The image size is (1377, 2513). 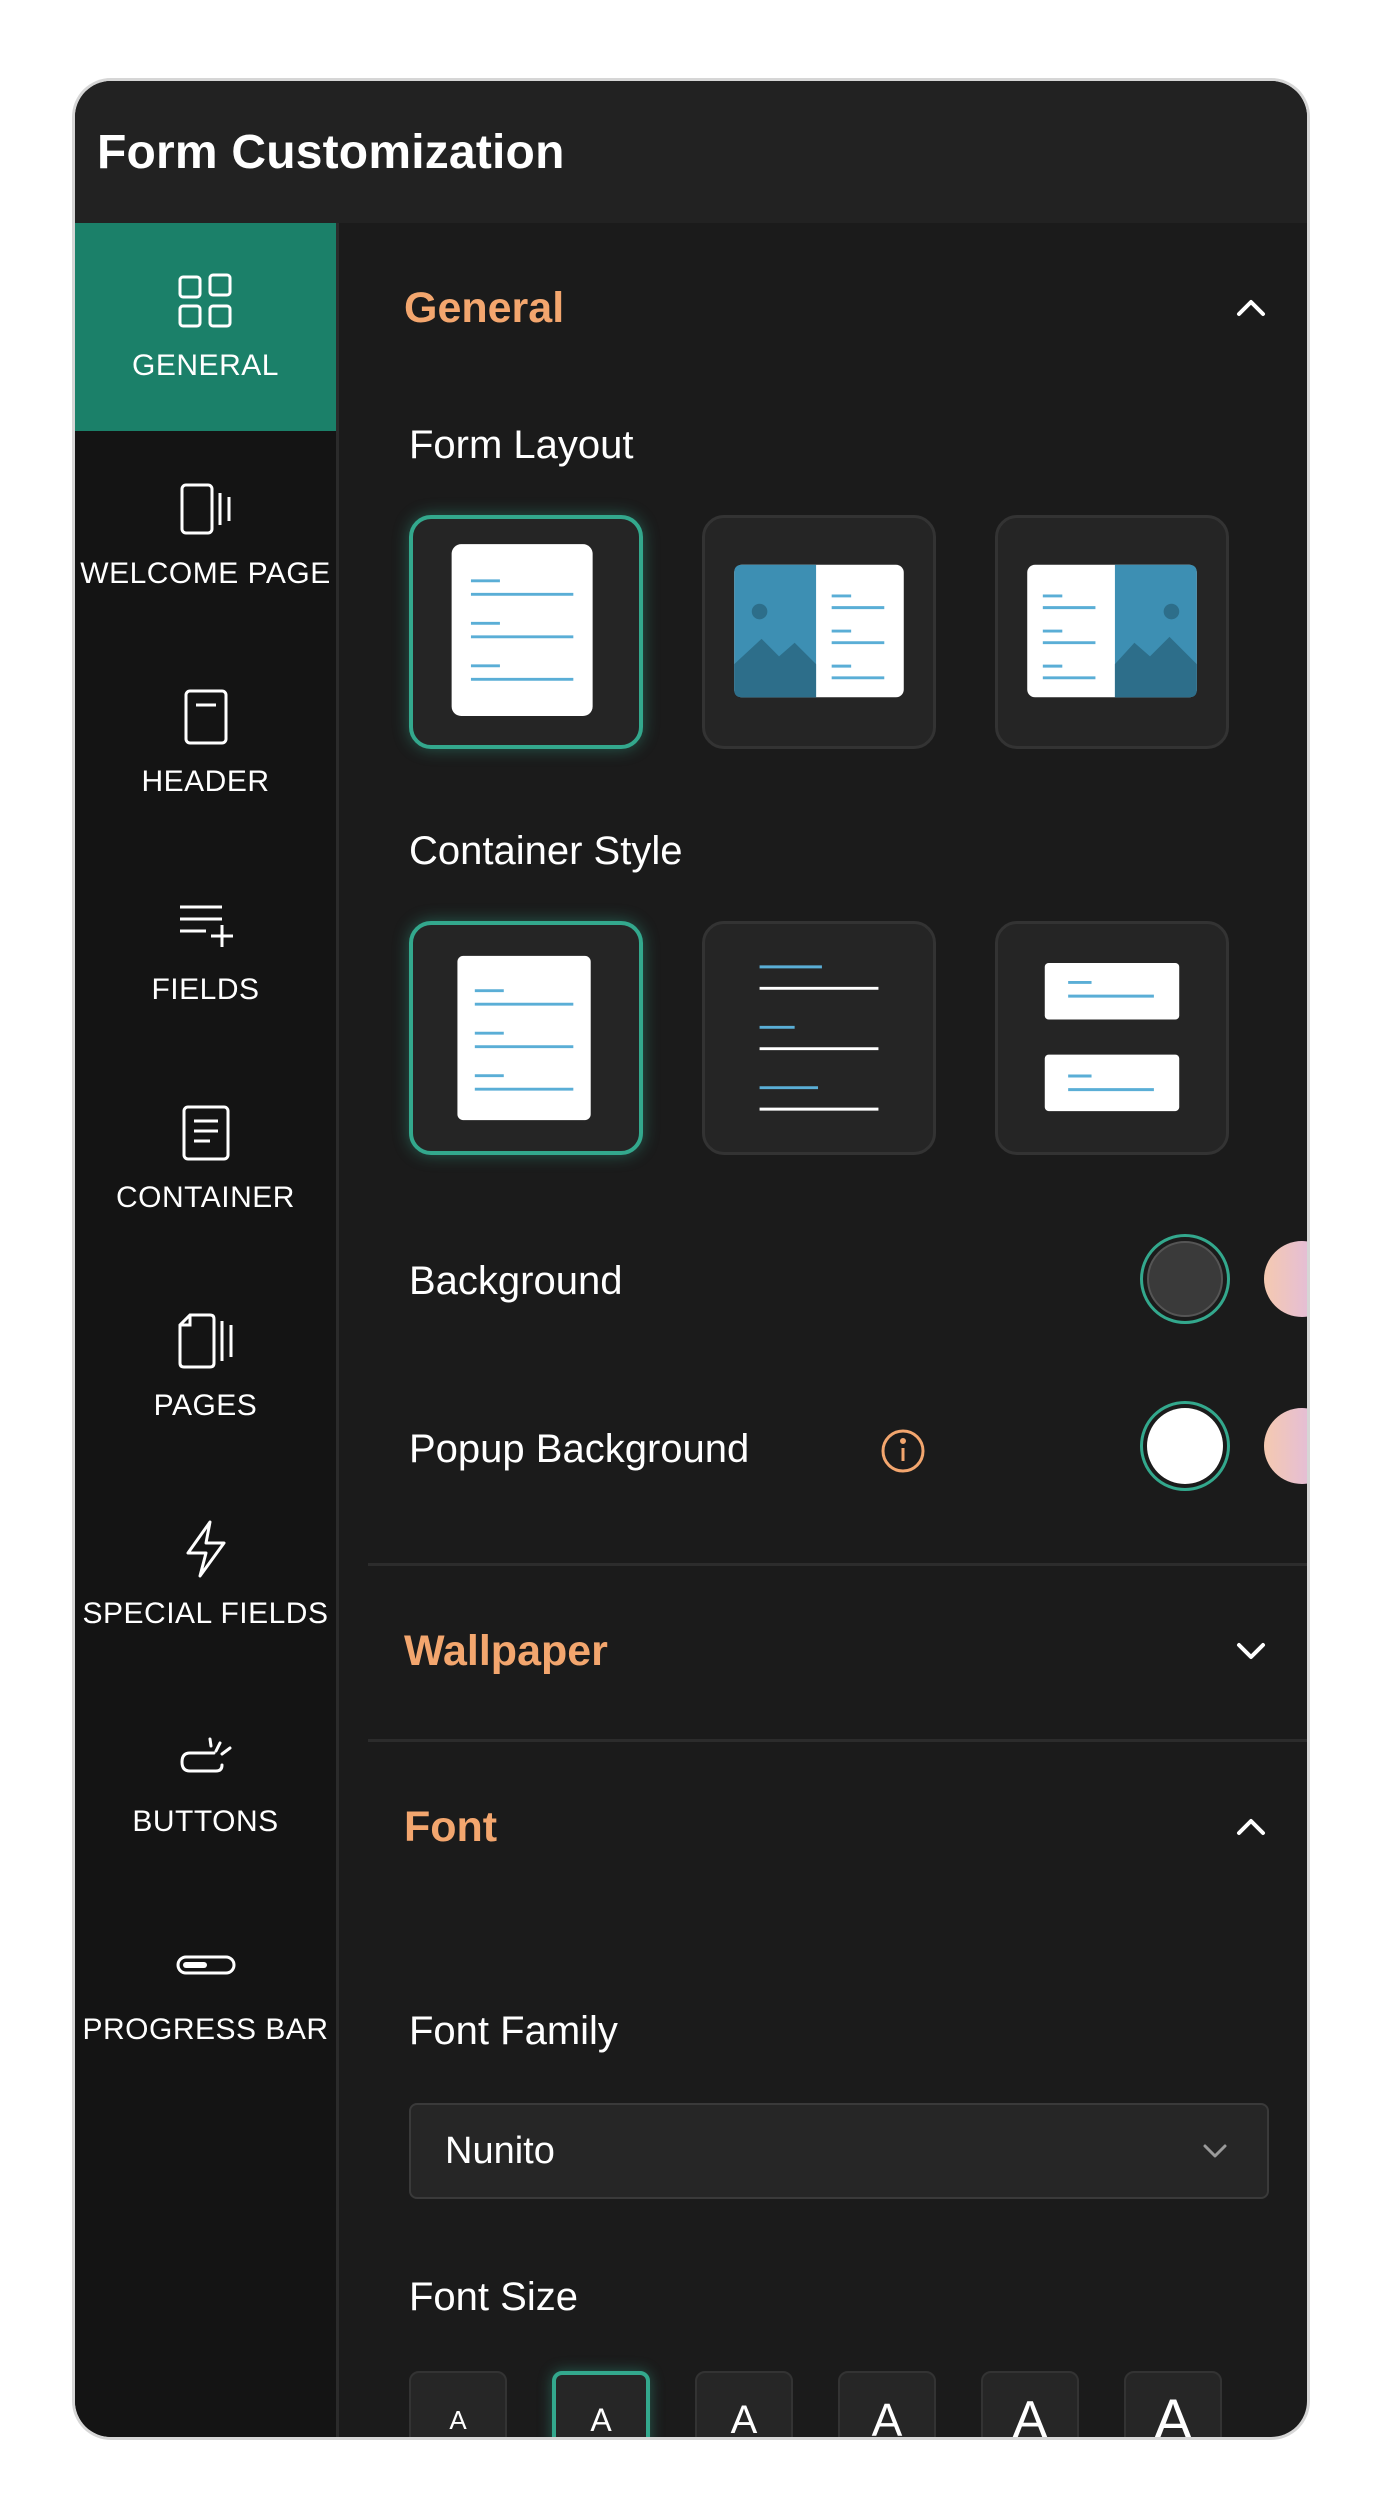 I want to click on font-size-label: Font Size, so click(x=493, y=2297).